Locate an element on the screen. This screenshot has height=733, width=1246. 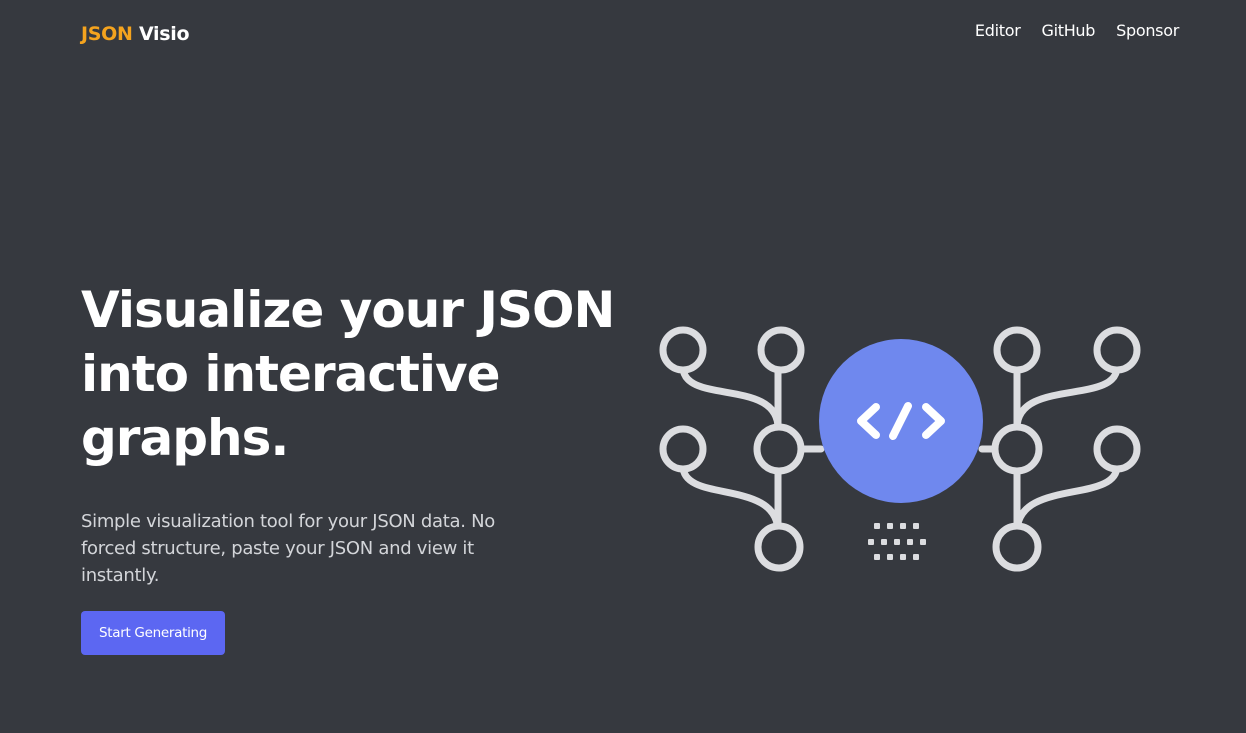
brand-logo-accent: JSON is located at coordinates (107, 34).